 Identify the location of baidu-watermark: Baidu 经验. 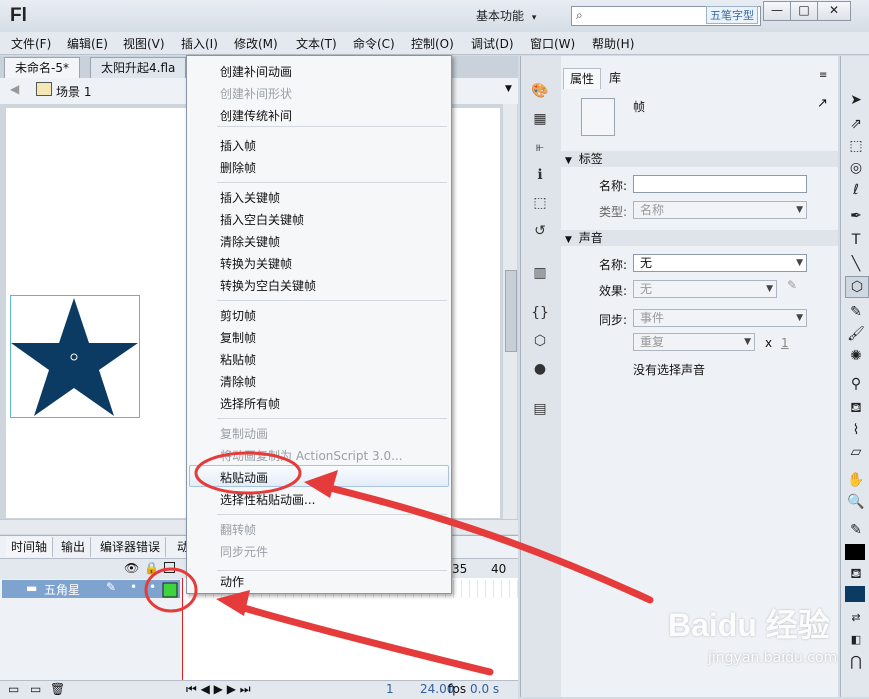
(749, 625).